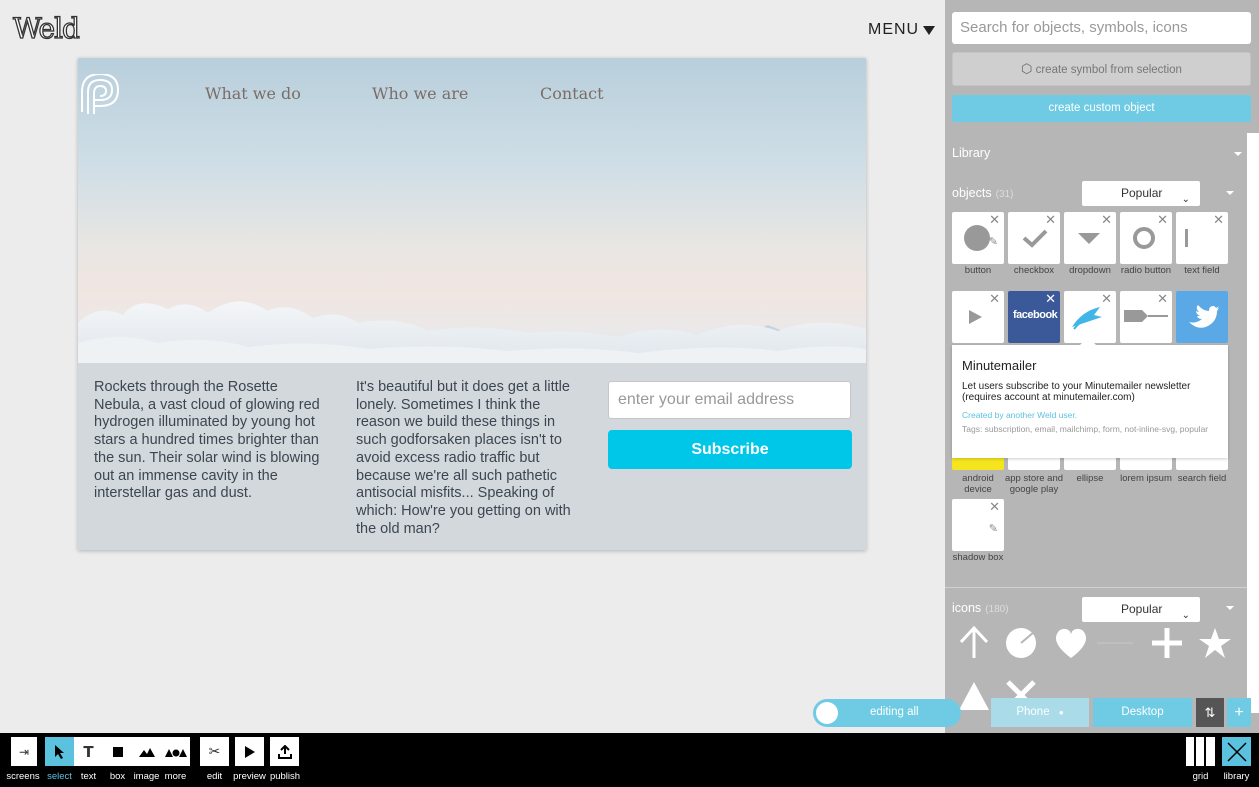  I want to click on objects-heading: objects (31), so click(982, 193).